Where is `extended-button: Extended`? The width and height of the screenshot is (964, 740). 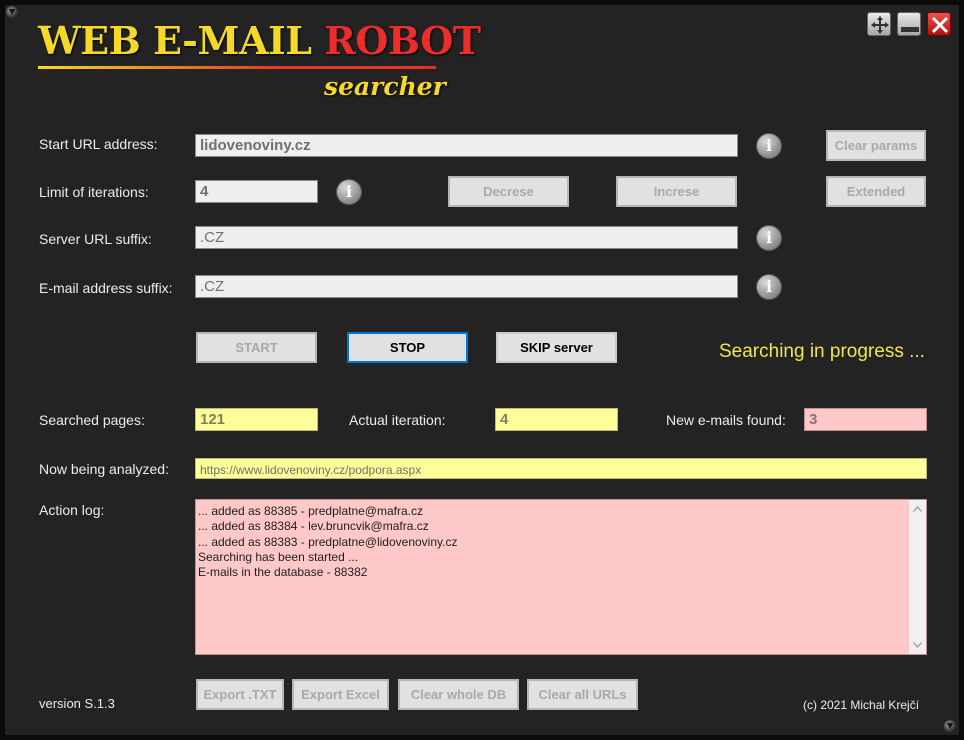 extended-button: Extended is located at coordinates (876, 191).